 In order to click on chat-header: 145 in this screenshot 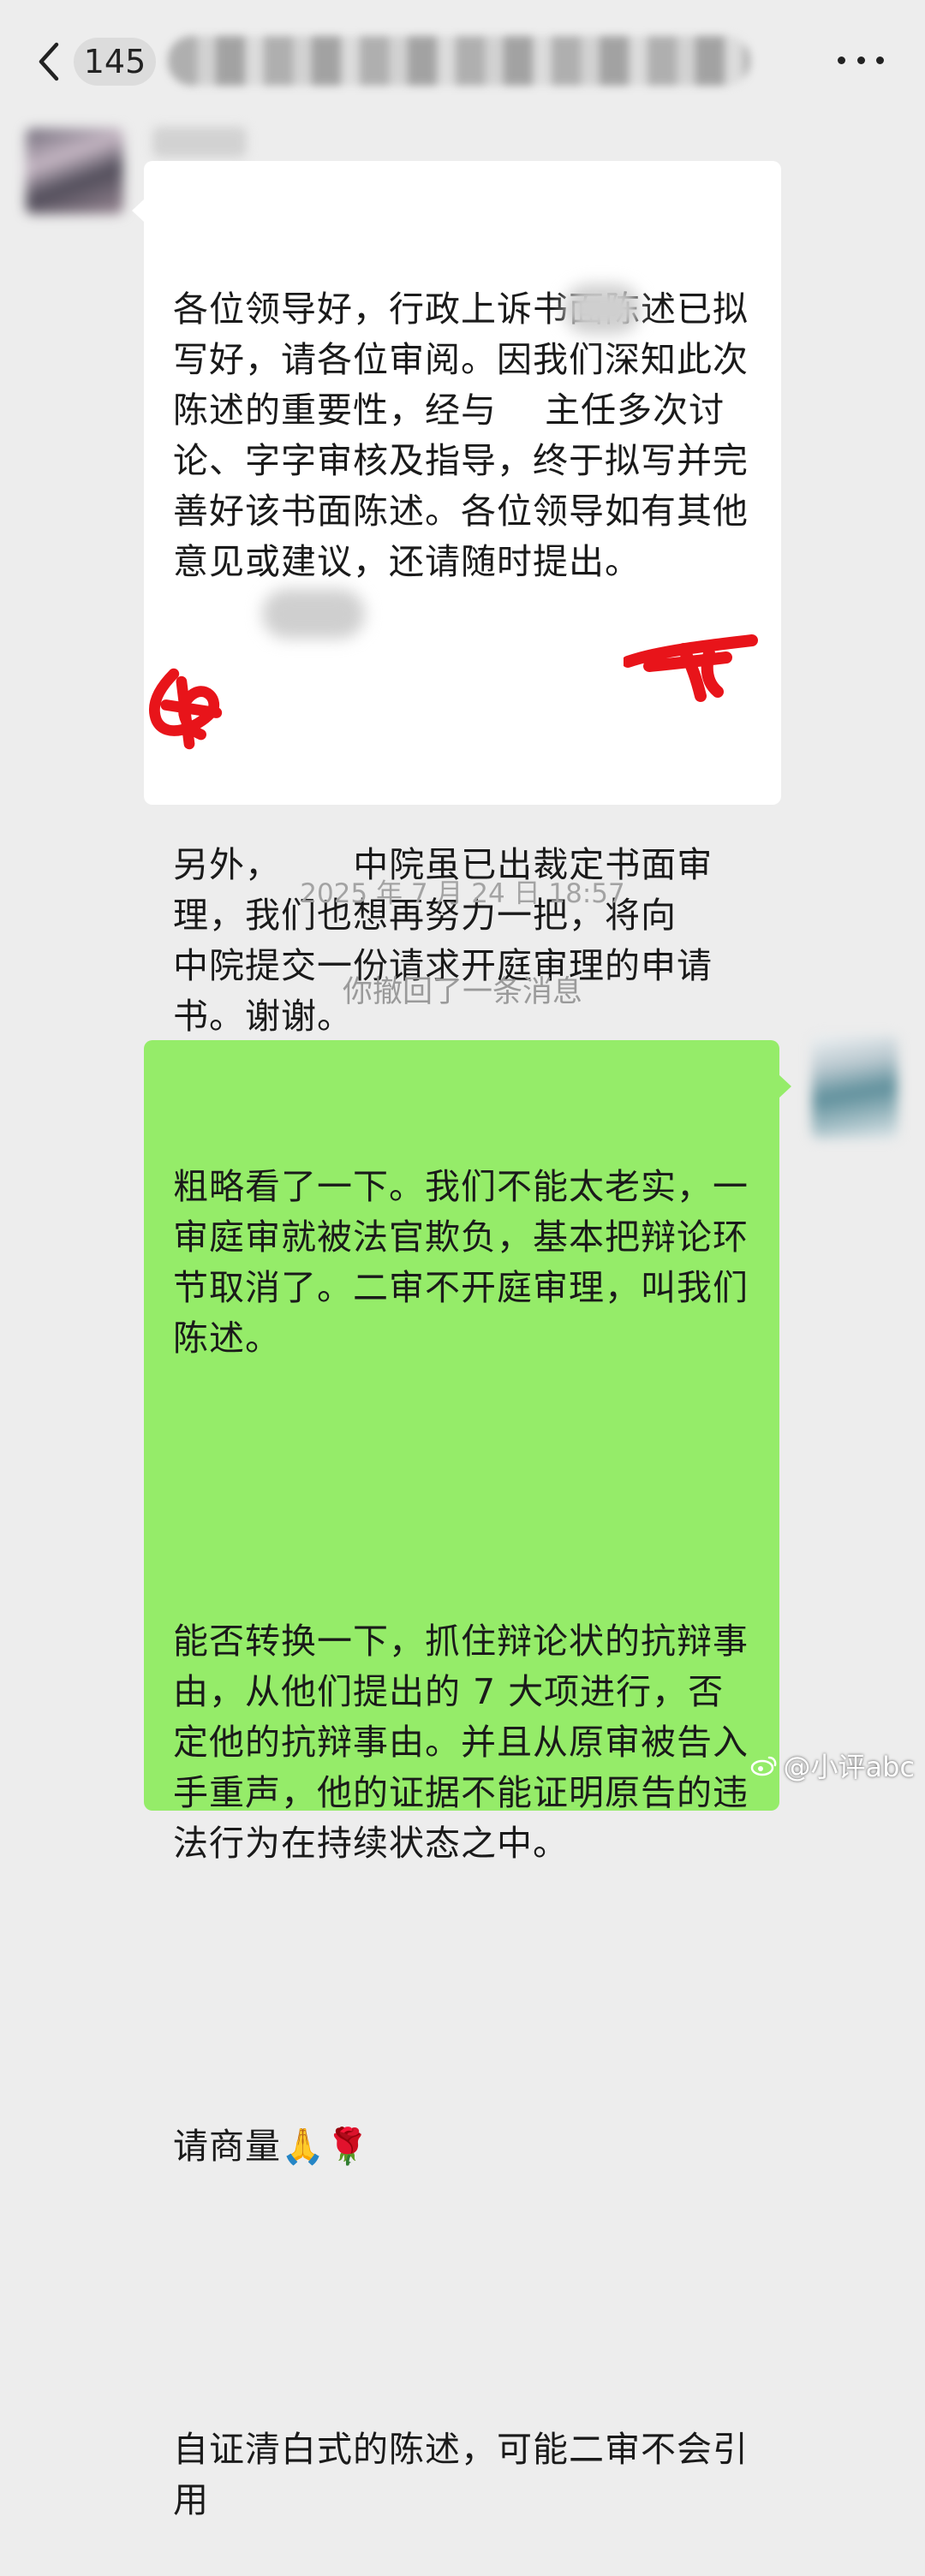, I will do `click(462, 60)`.